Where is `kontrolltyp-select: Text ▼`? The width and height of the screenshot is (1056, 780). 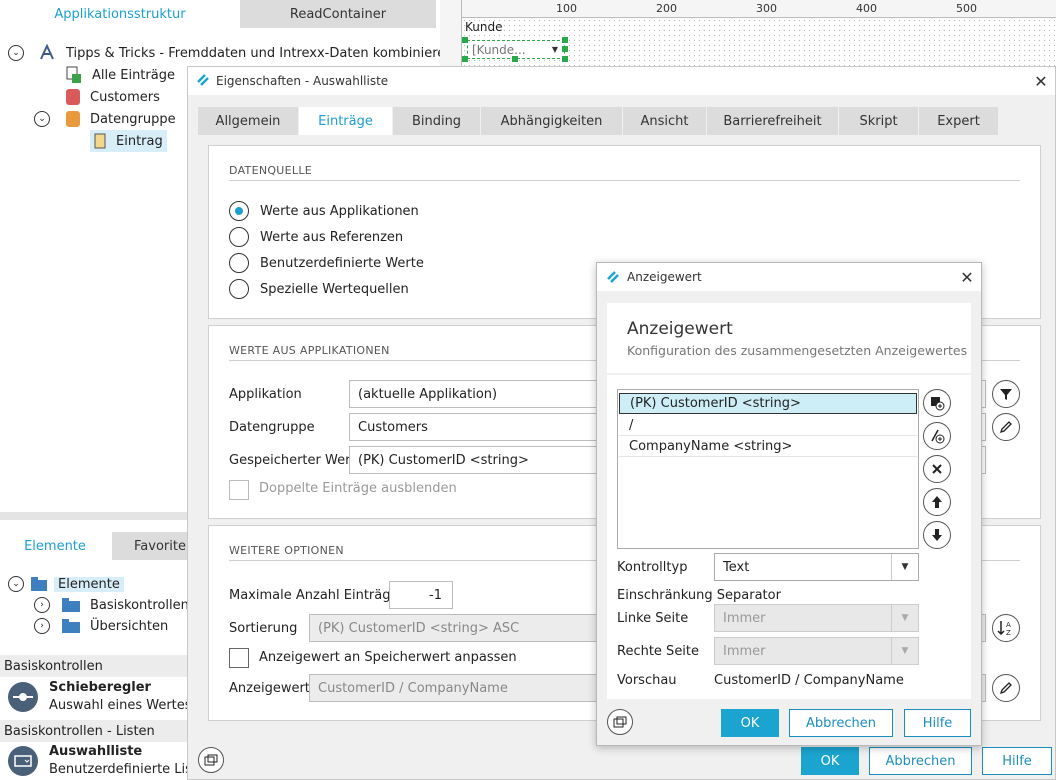
kontrolltyp-select: Text ▼ is located at coordinates (816, 567).